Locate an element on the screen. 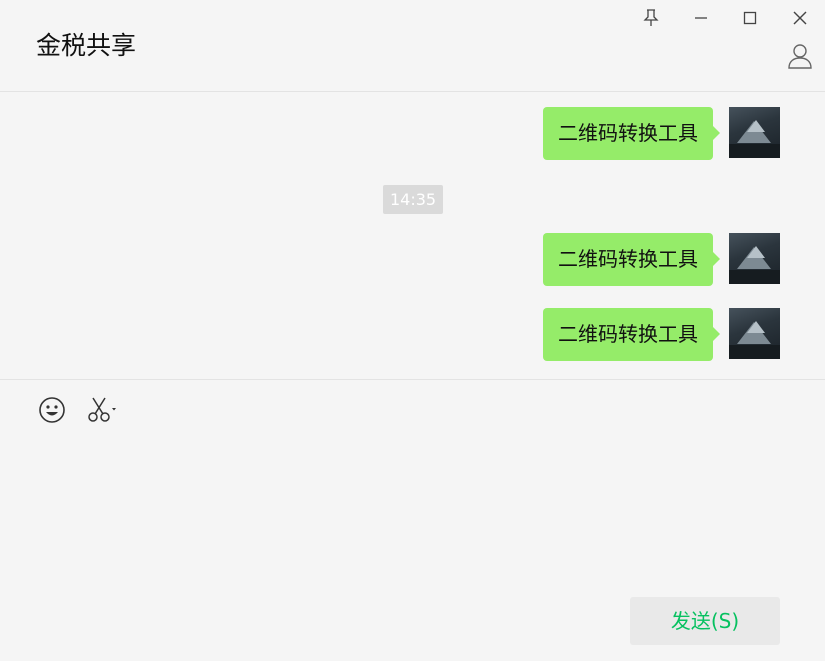  chat-header: 金税共享 is located at coordinates (412, 46).